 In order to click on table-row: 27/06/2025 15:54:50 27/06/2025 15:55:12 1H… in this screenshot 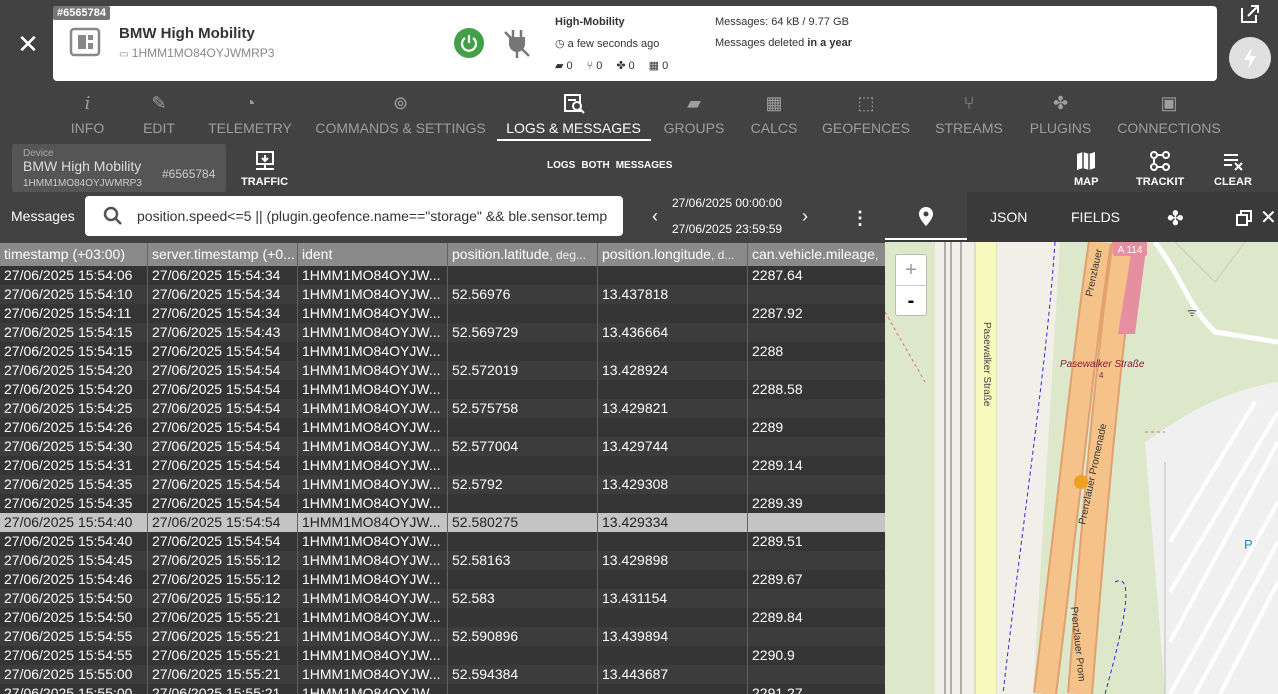, I will do `click(442, 598)`.